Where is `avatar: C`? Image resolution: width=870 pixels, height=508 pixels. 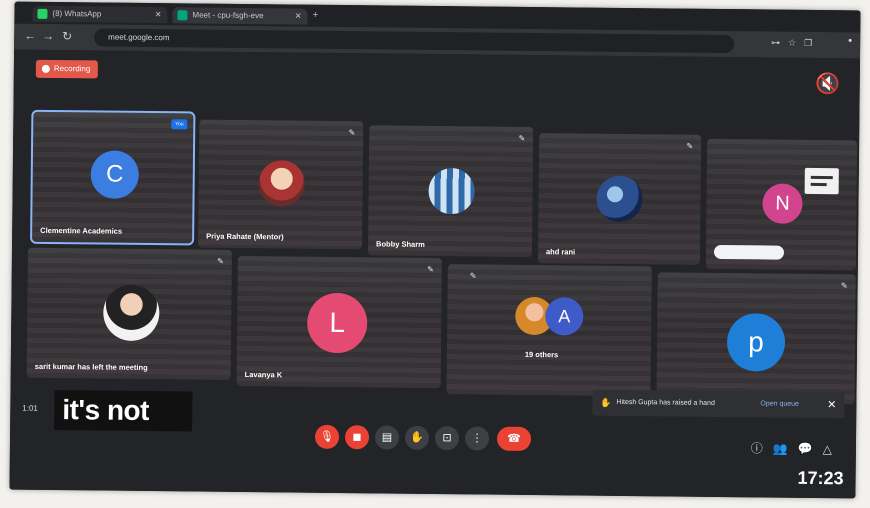
avatar: C is located at coordinates (115, 174).